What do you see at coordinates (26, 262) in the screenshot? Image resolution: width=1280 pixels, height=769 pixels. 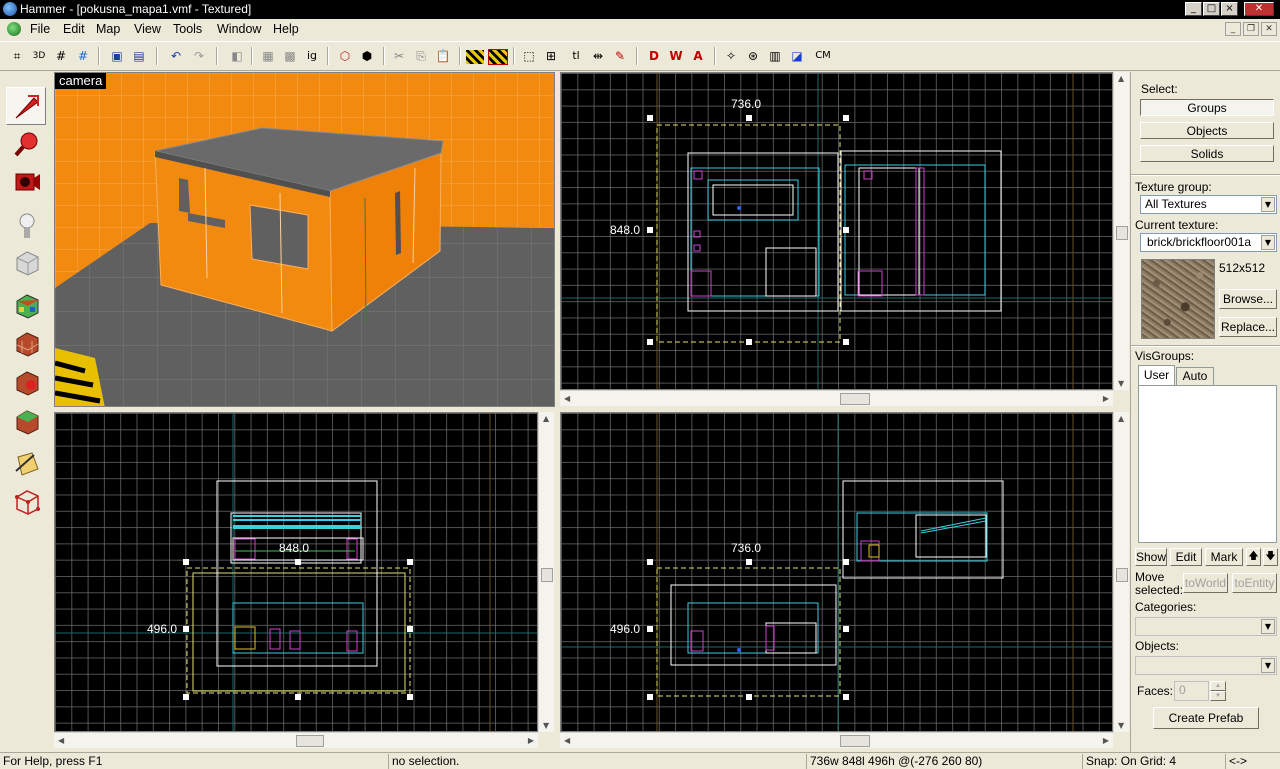 I see `block-tool` at bounding box center [26, 262].